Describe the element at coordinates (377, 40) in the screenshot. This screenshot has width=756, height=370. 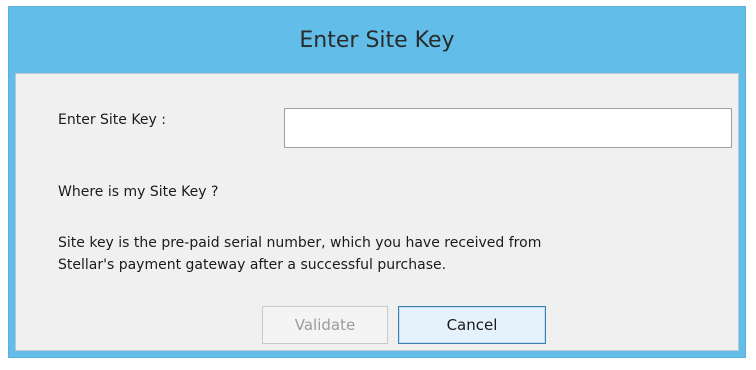
I see `dialog-title: Enter Site Key` at that location.